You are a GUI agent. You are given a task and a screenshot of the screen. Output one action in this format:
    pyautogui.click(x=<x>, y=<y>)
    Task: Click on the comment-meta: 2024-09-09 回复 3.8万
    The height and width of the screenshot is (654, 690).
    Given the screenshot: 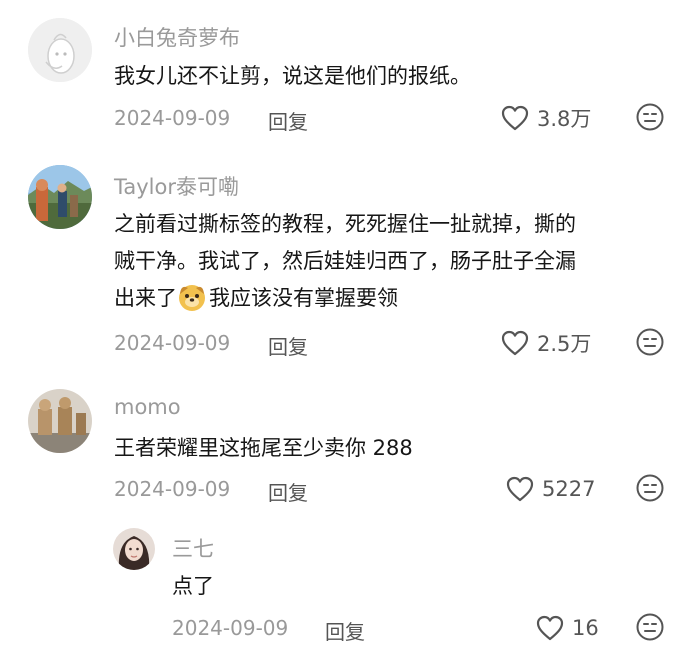 What is the action you would take?
    pyautogui.click(x=345, y=118)
    